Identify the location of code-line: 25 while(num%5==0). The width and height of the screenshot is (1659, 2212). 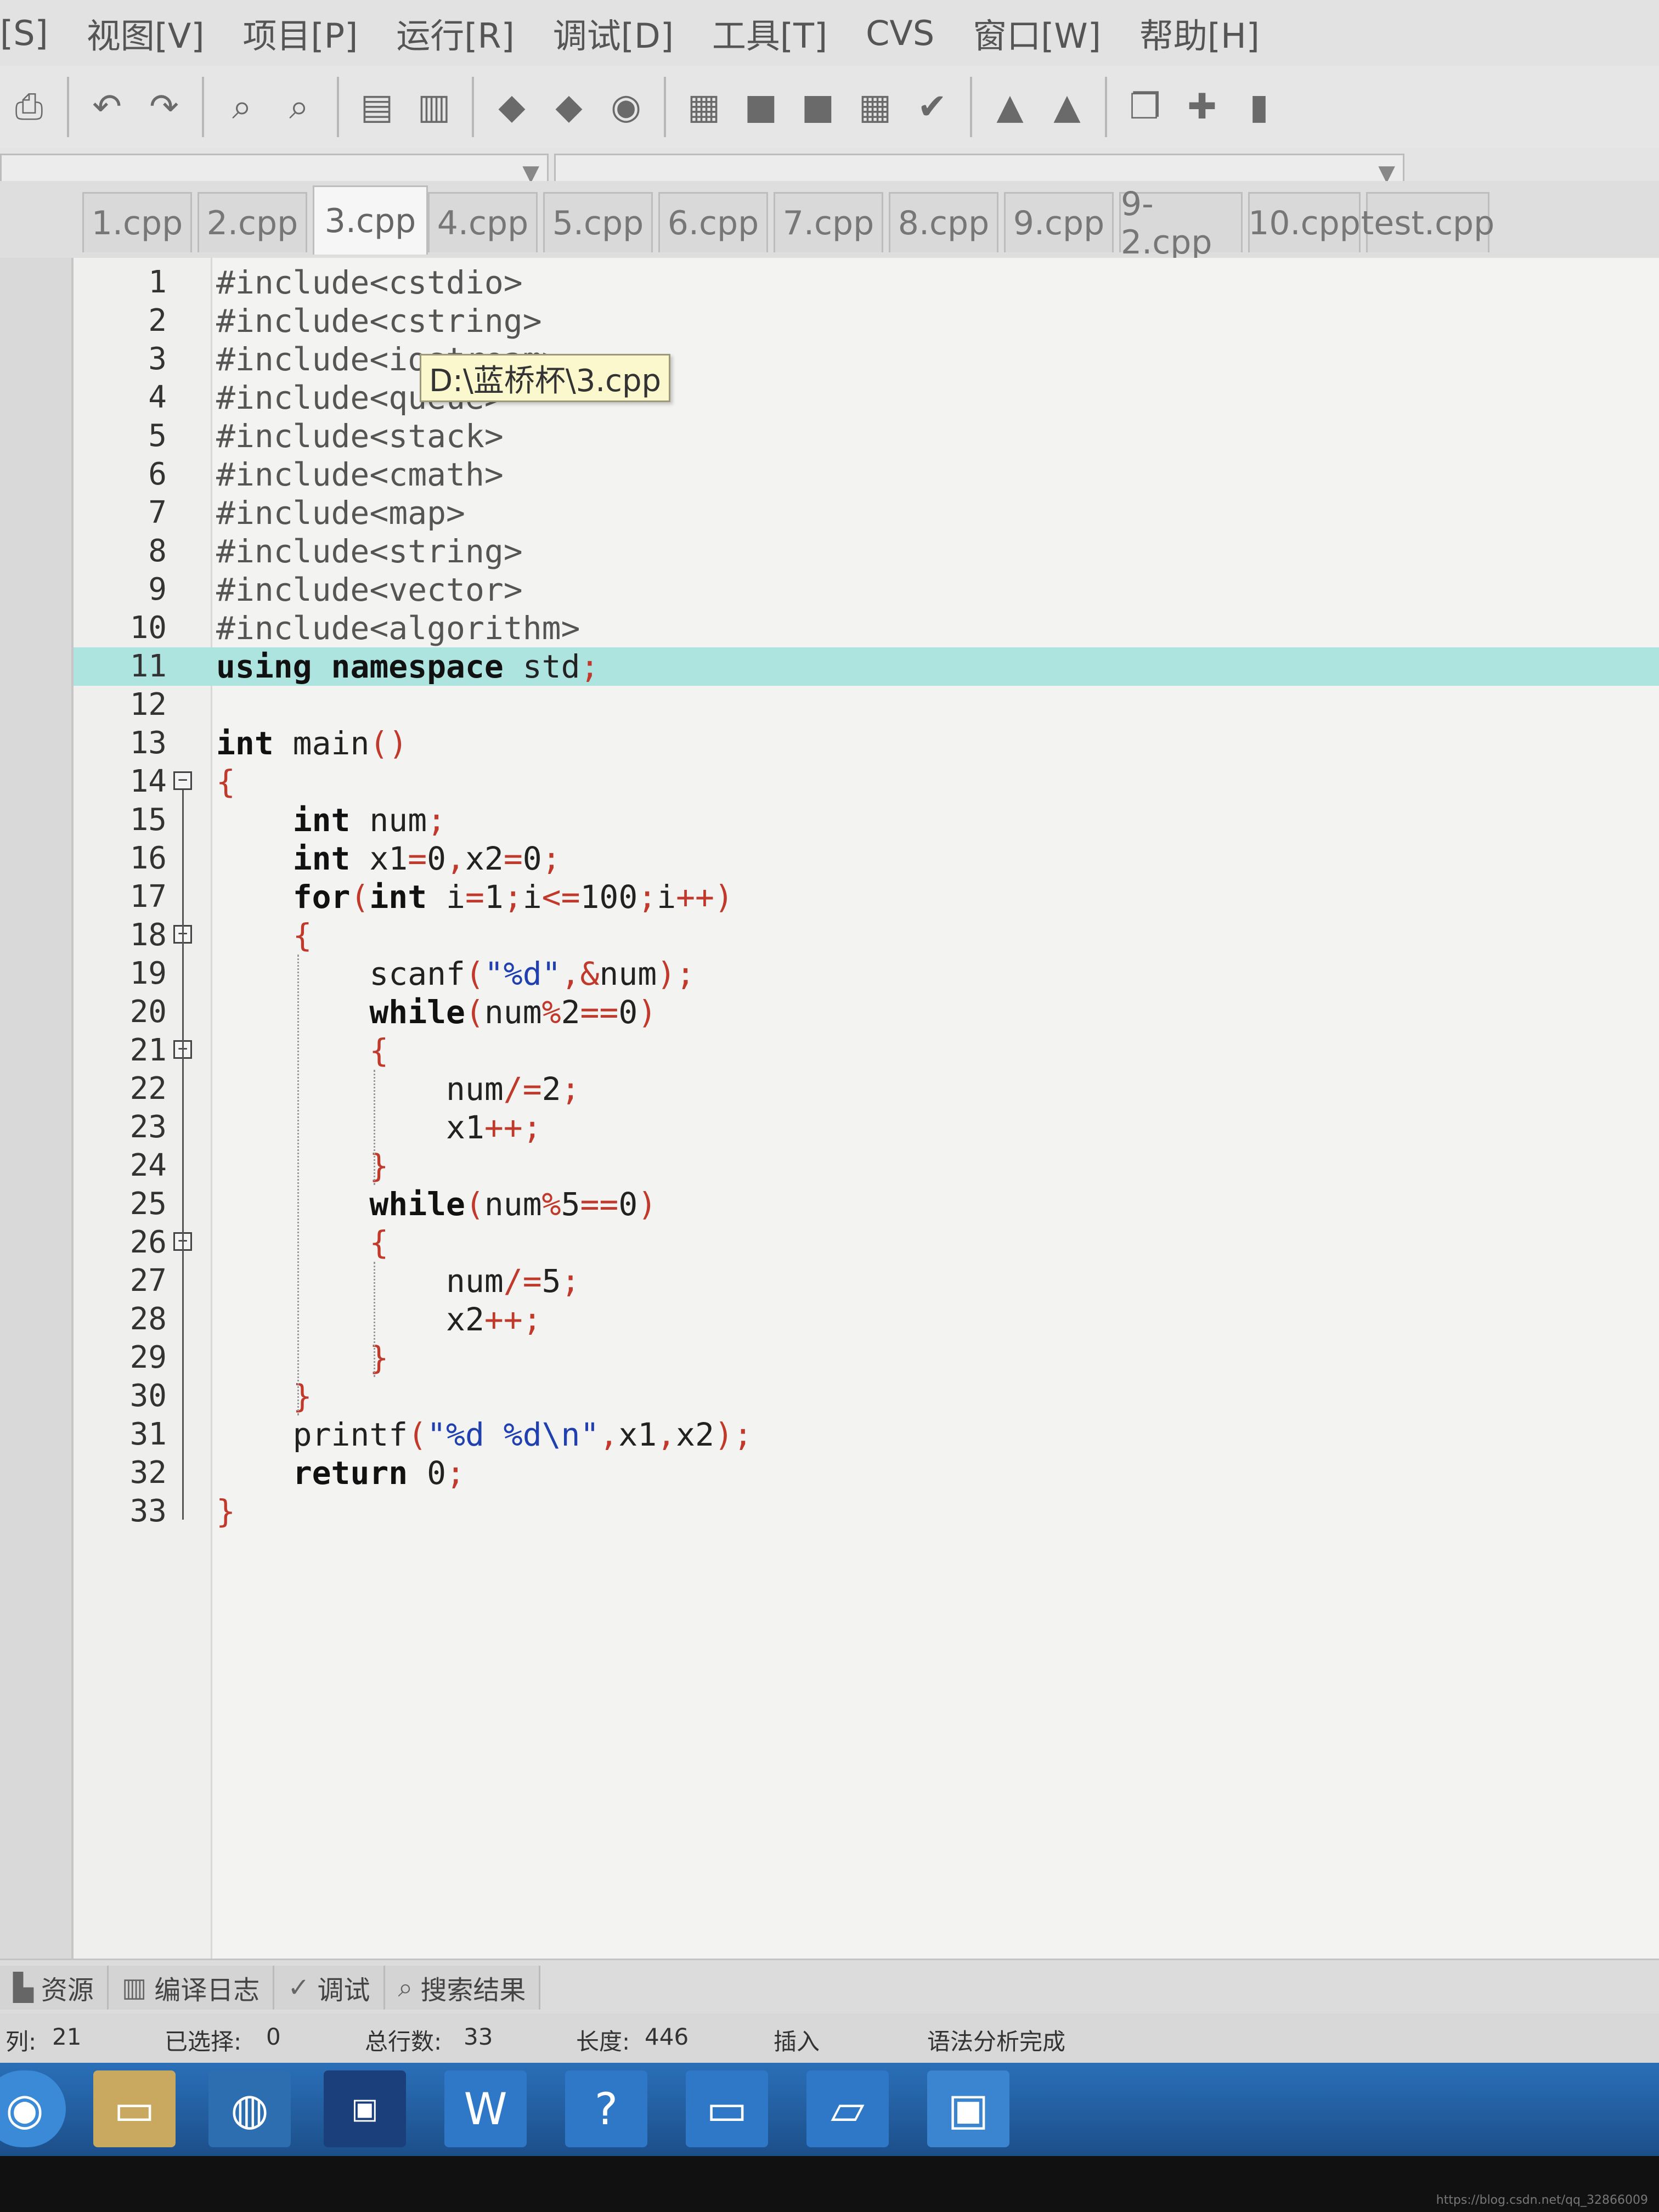
(866, 1204).